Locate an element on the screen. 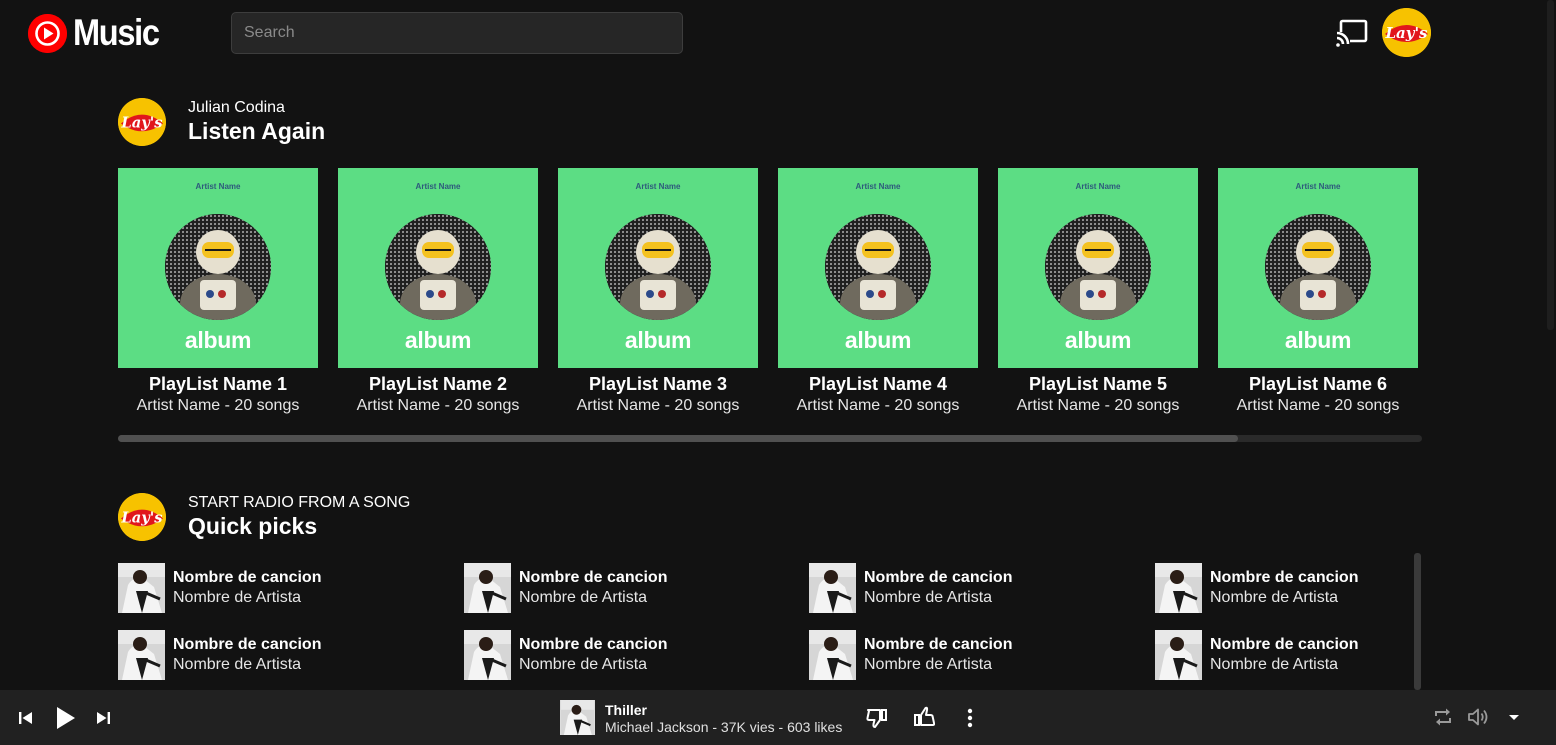  playlist-title: PlayList Name 3 is located at coordinates (658, 384).